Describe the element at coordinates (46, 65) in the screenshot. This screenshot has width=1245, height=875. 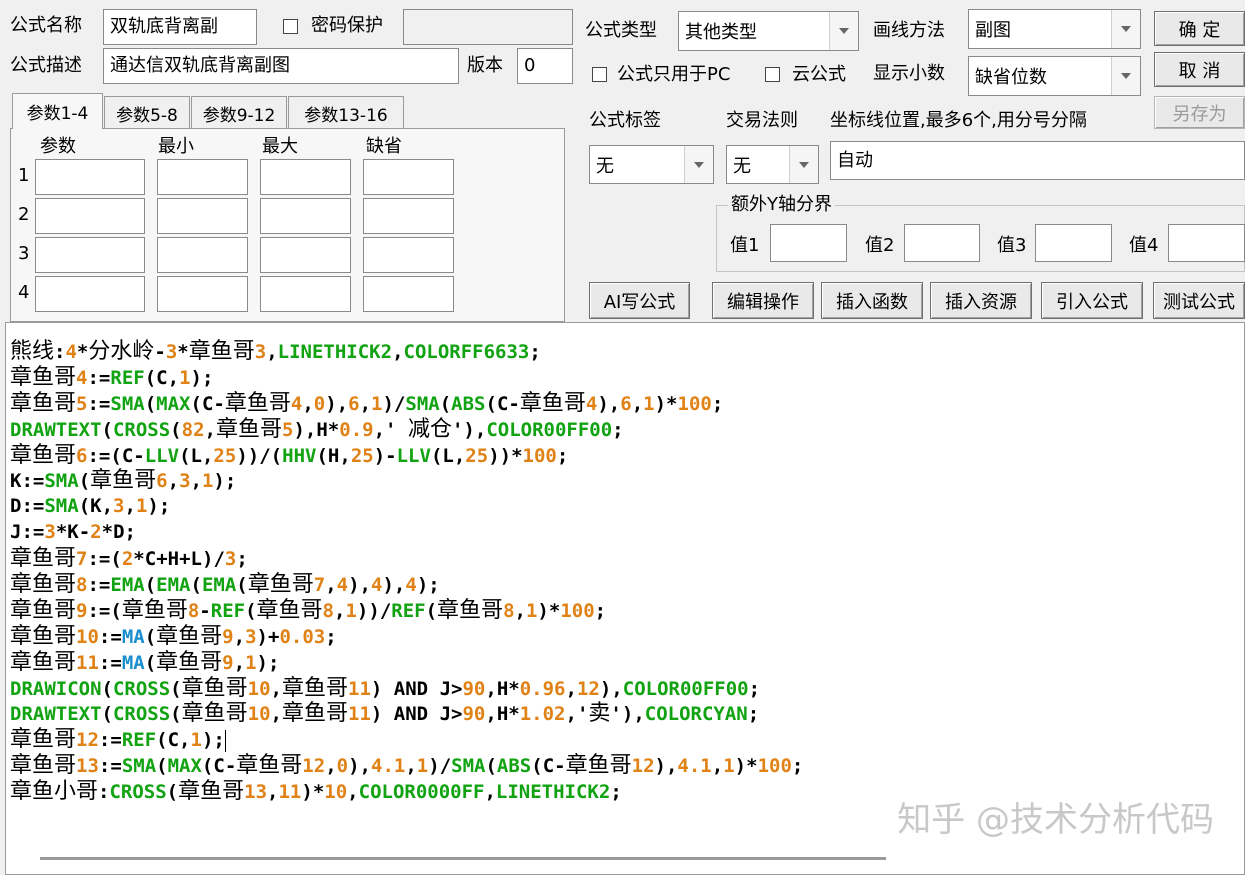
I see `desc-label: 公式描述` at that location.